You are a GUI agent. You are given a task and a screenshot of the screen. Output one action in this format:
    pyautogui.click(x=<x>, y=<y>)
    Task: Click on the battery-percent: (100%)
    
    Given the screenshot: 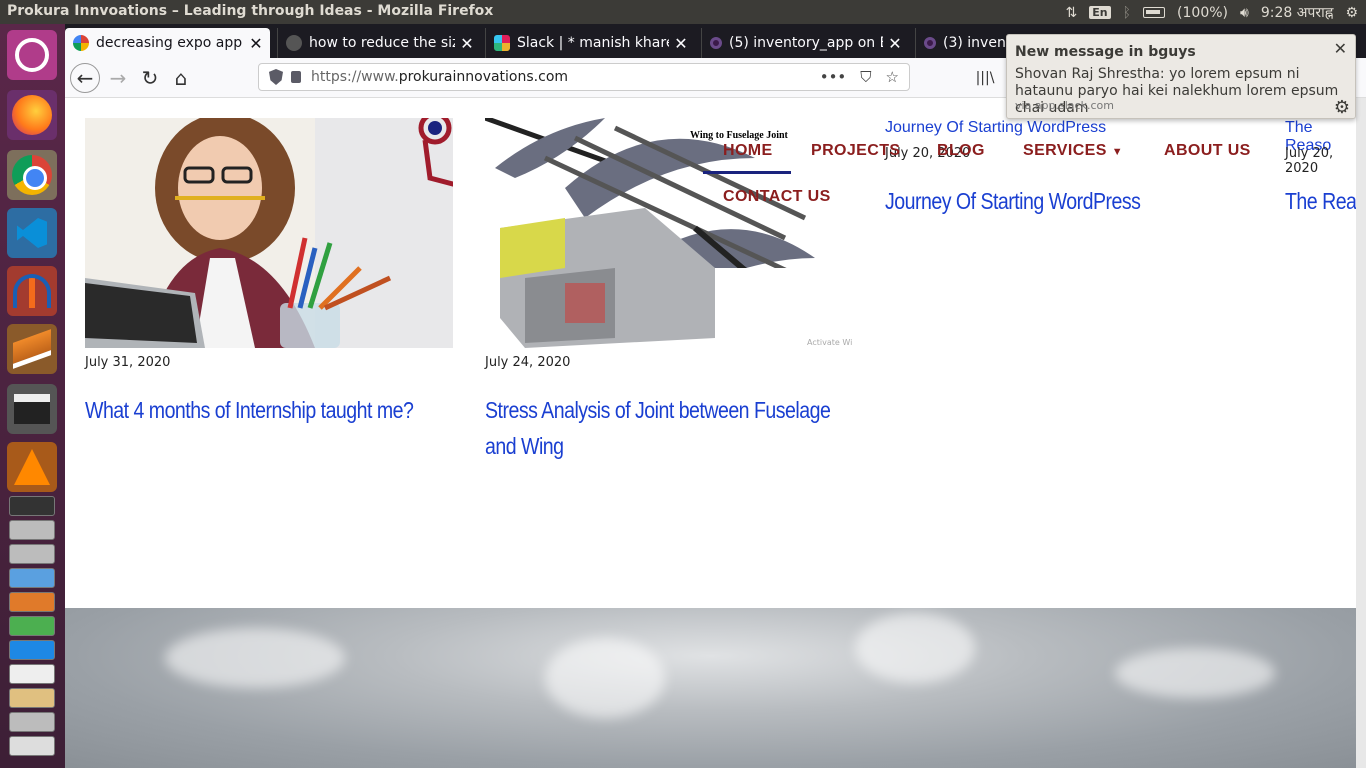 What is the action you would take?
    pyautogui.click(x=1202, y=13)
    